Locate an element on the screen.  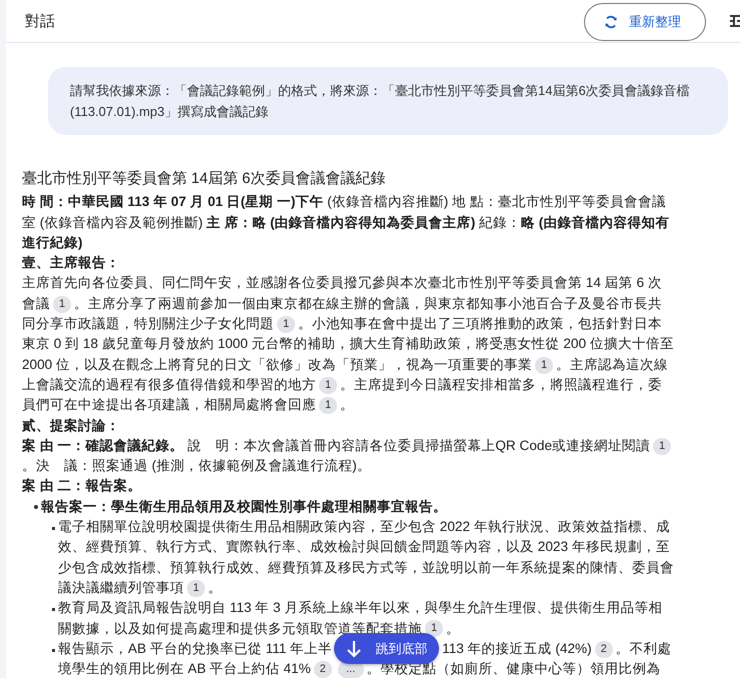
section-heading: 案 由 二：報告案。 is located at coordinates (82, 486).